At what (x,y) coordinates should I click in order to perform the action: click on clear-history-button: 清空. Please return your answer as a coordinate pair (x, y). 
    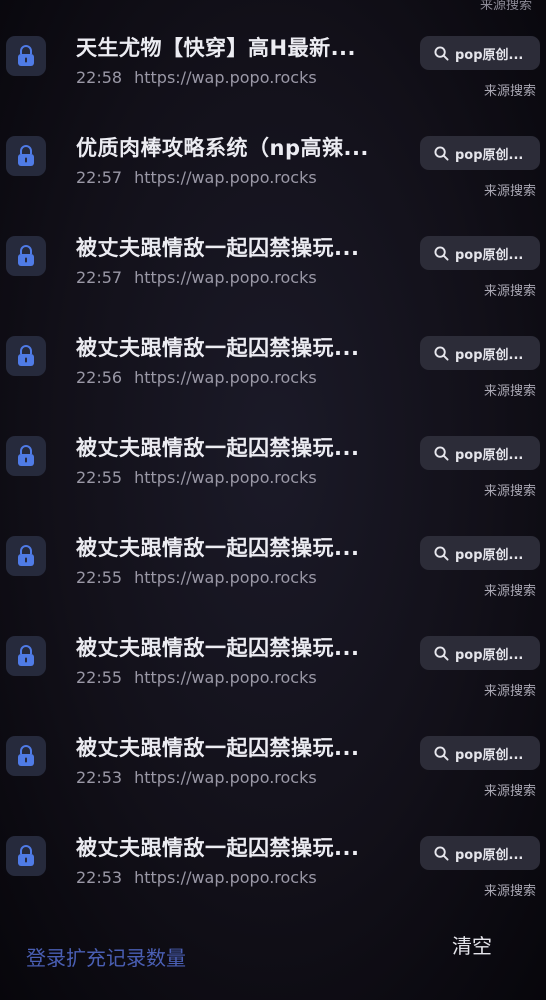
    Looking at the image, I should click on (472, 944).